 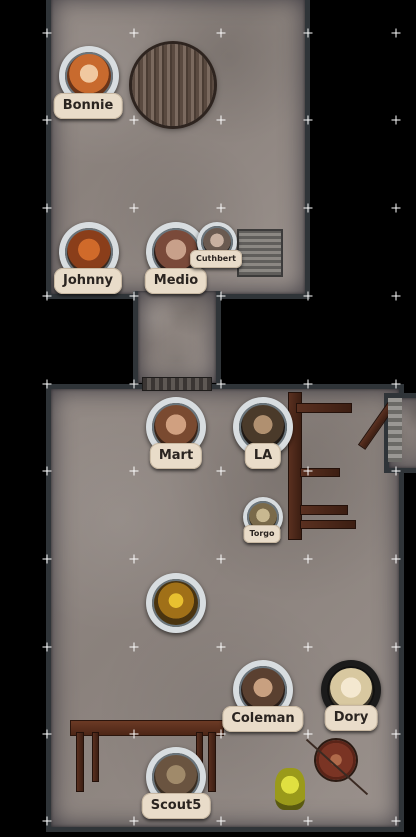 I want to click on label-torgo: Torgo, so click(x=262, y=534).